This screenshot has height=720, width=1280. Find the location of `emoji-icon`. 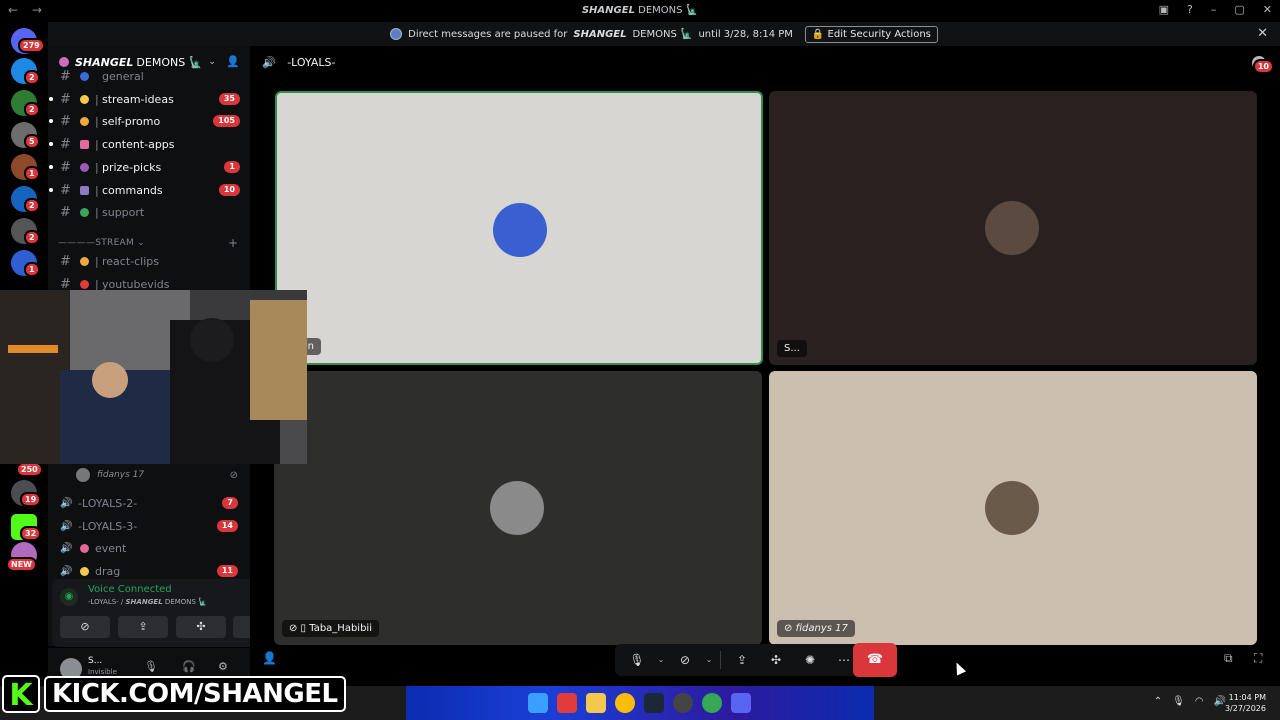

emoji-icon is located at coordinates (84, 571).